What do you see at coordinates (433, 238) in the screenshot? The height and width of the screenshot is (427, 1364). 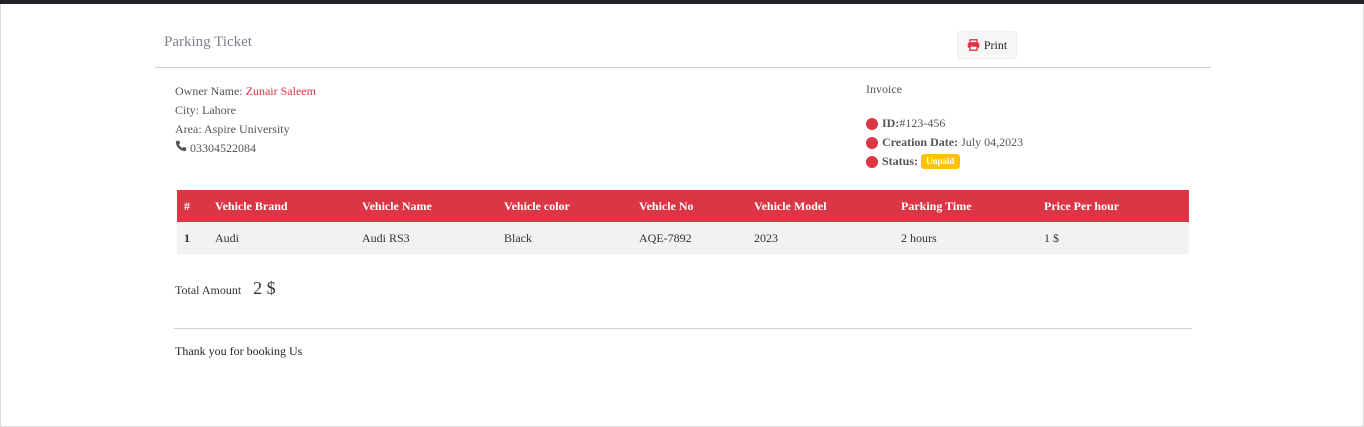 I see `table-cell: Audi RS3` at bounding box center [433, 238].